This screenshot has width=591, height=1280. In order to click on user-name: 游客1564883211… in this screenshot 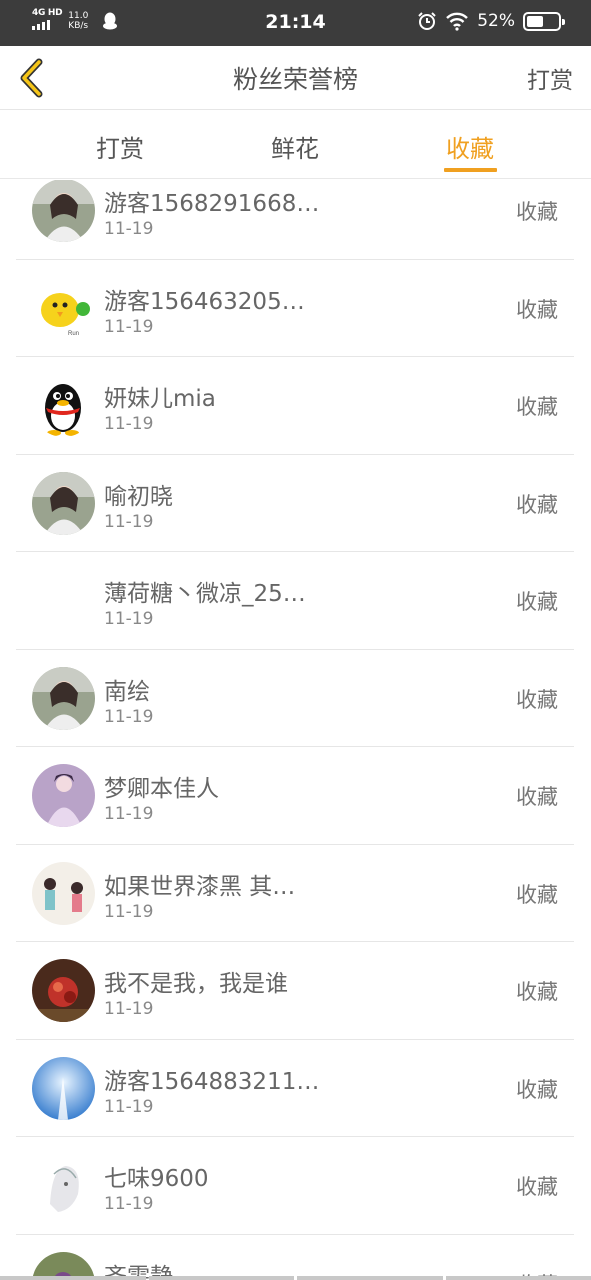, I will do `click(212, 1081)`.